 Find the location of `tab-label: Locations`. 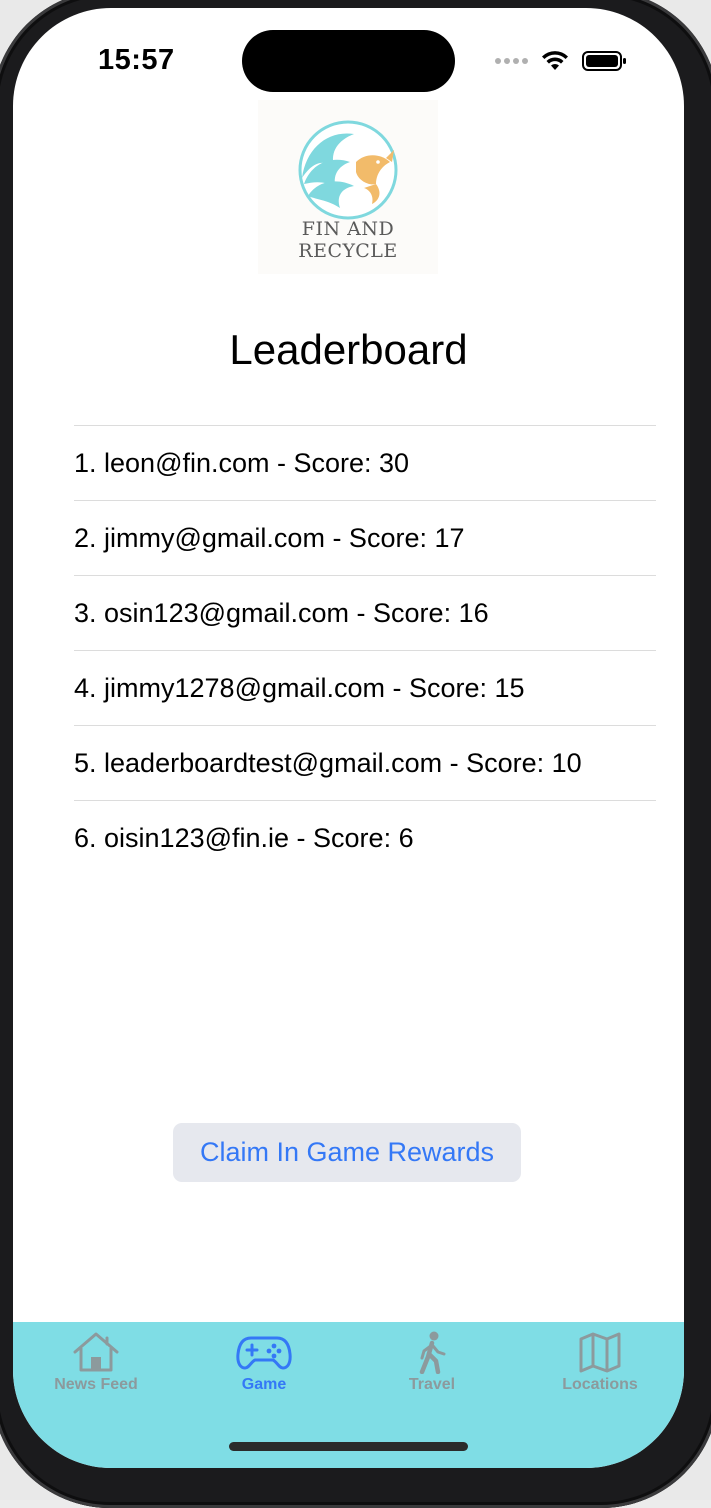

tab-label: Locations is located at coordinates (600, 1384).